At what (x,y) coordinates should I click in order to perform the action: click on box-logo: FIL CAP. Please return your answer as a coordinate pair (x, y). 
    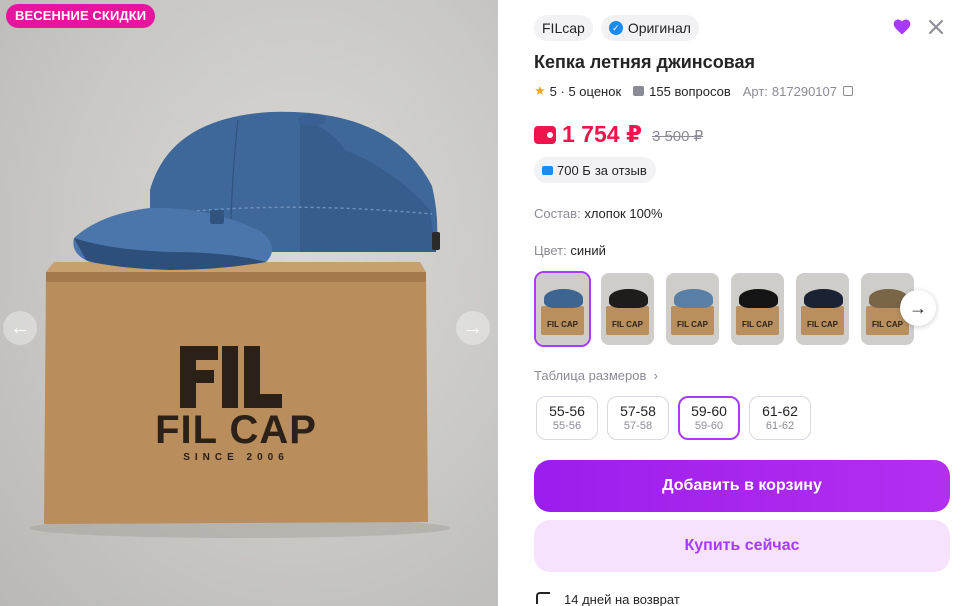
    Looking at the image, I should click on (236, 430).